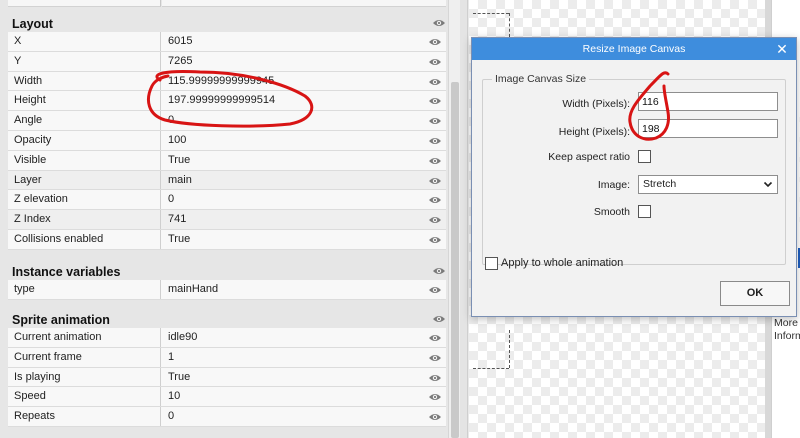 This screenshot has height=438, width=800. What do you see at coordinates (644, 211) in the screenshot?
I see `smooth-checkbox` at bounding box center [644, 211].